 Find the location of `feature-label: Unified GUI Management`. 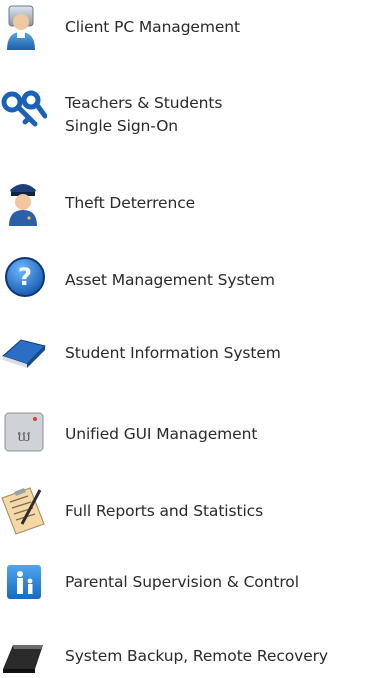

feature-label: Unified GUI Management is located at coordinates (161, 434).